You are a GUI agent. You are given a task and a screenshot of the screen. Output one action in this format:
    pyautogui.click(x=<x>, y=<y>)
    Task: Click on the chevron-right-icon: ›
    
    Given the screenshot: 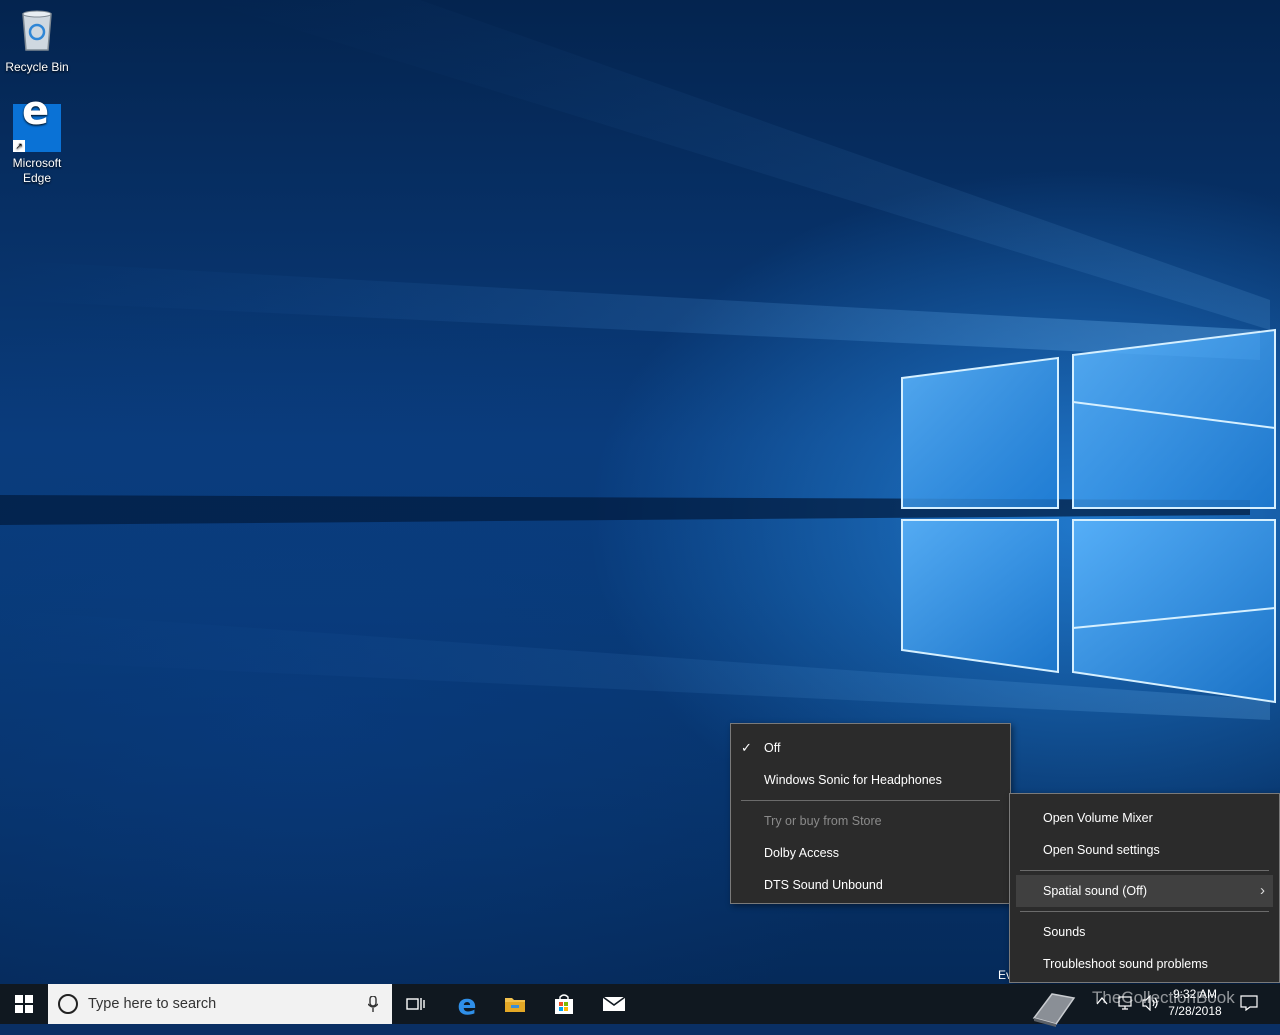 What is the action you would take?
    pyautogui.click(x=1262, y=890)
    